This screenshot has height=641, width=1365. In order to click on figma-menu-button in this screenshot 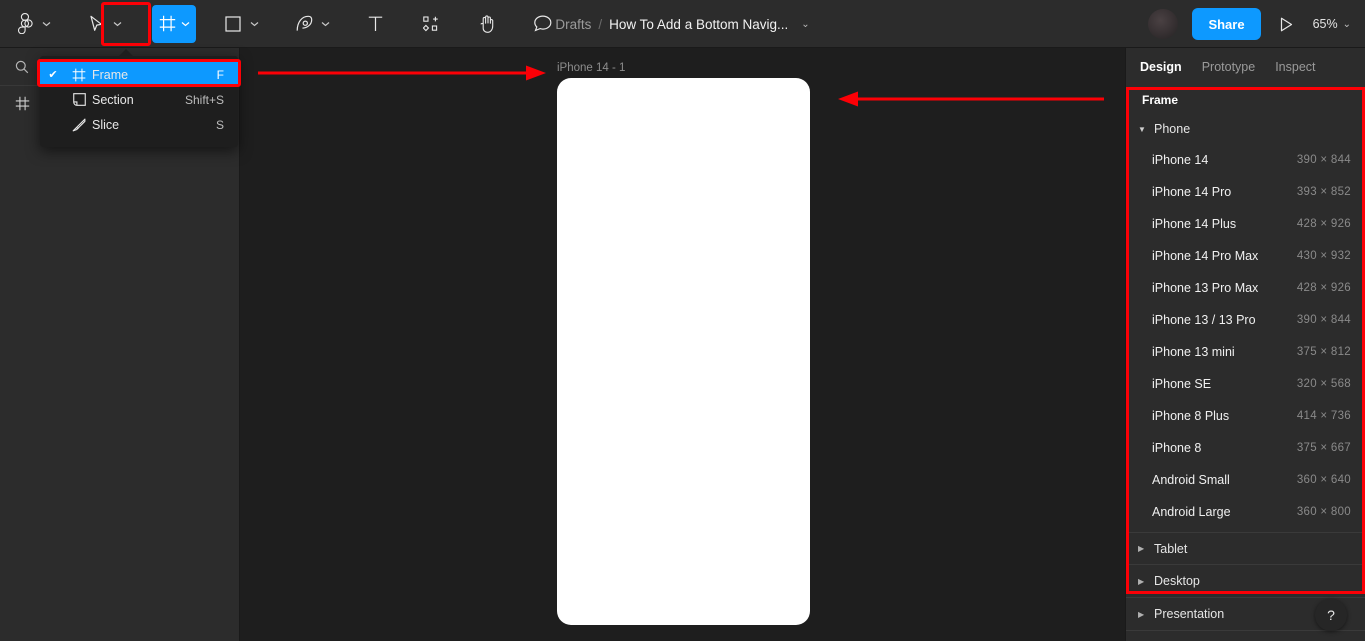, I will do `click(32, 24)`.